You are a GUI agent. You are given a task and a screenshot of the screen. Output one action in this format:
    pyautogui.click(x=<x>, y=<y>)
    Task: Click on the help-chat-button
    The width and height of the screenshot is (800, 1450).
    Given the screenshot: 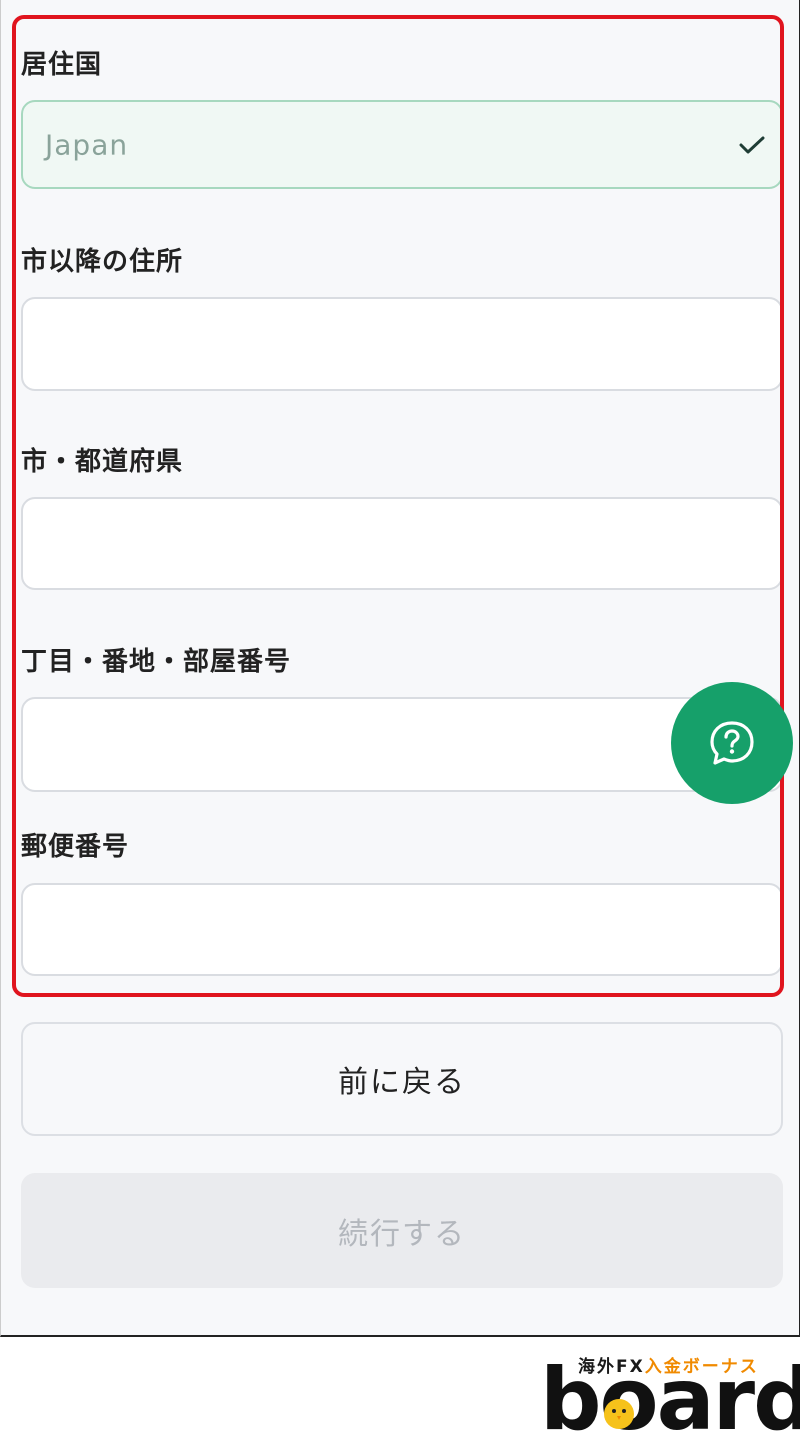 What is the action you would take?
    pyautogui.click(x=732, y=743)
    